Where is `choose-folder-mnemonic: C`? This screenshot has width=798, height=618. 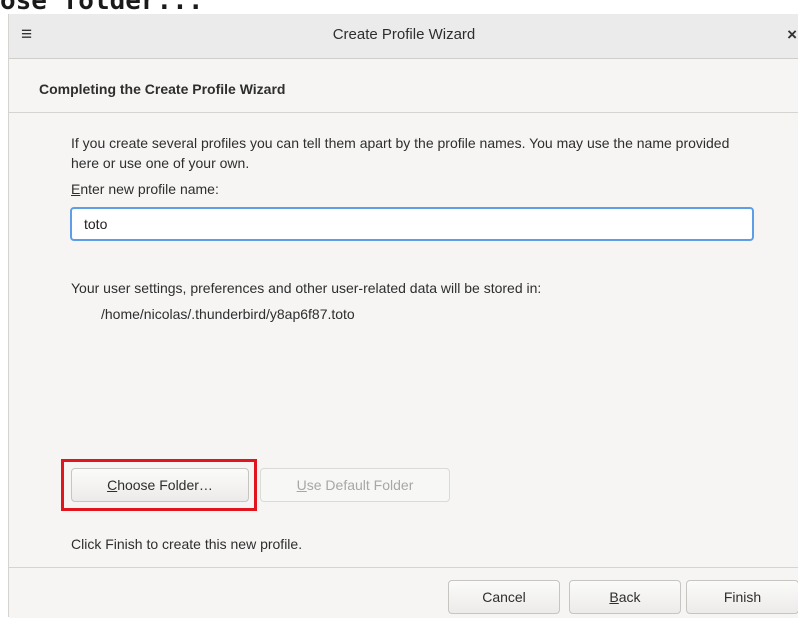
choose-folder-mnemonic: C is located at coordinates (112, 485).